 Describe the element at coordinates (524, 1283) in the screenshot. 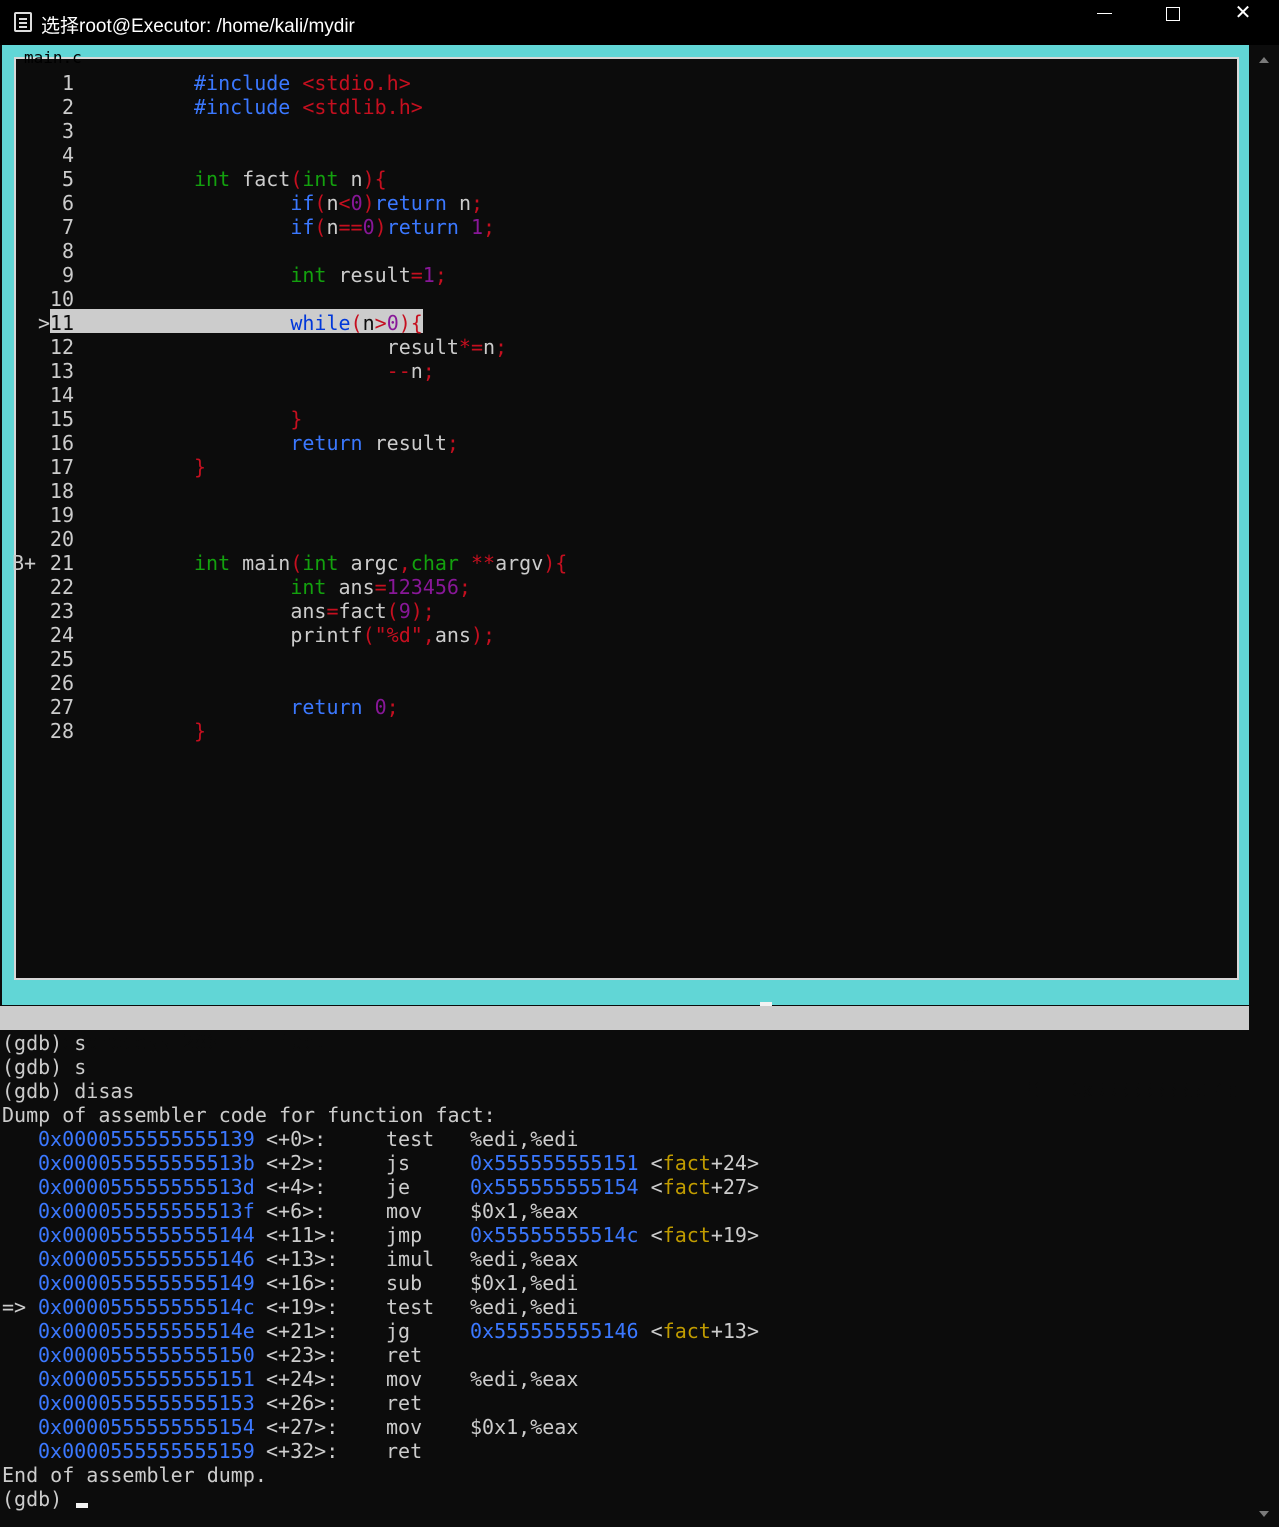

I see `asm-operands: $0x1,%edi` at that location.